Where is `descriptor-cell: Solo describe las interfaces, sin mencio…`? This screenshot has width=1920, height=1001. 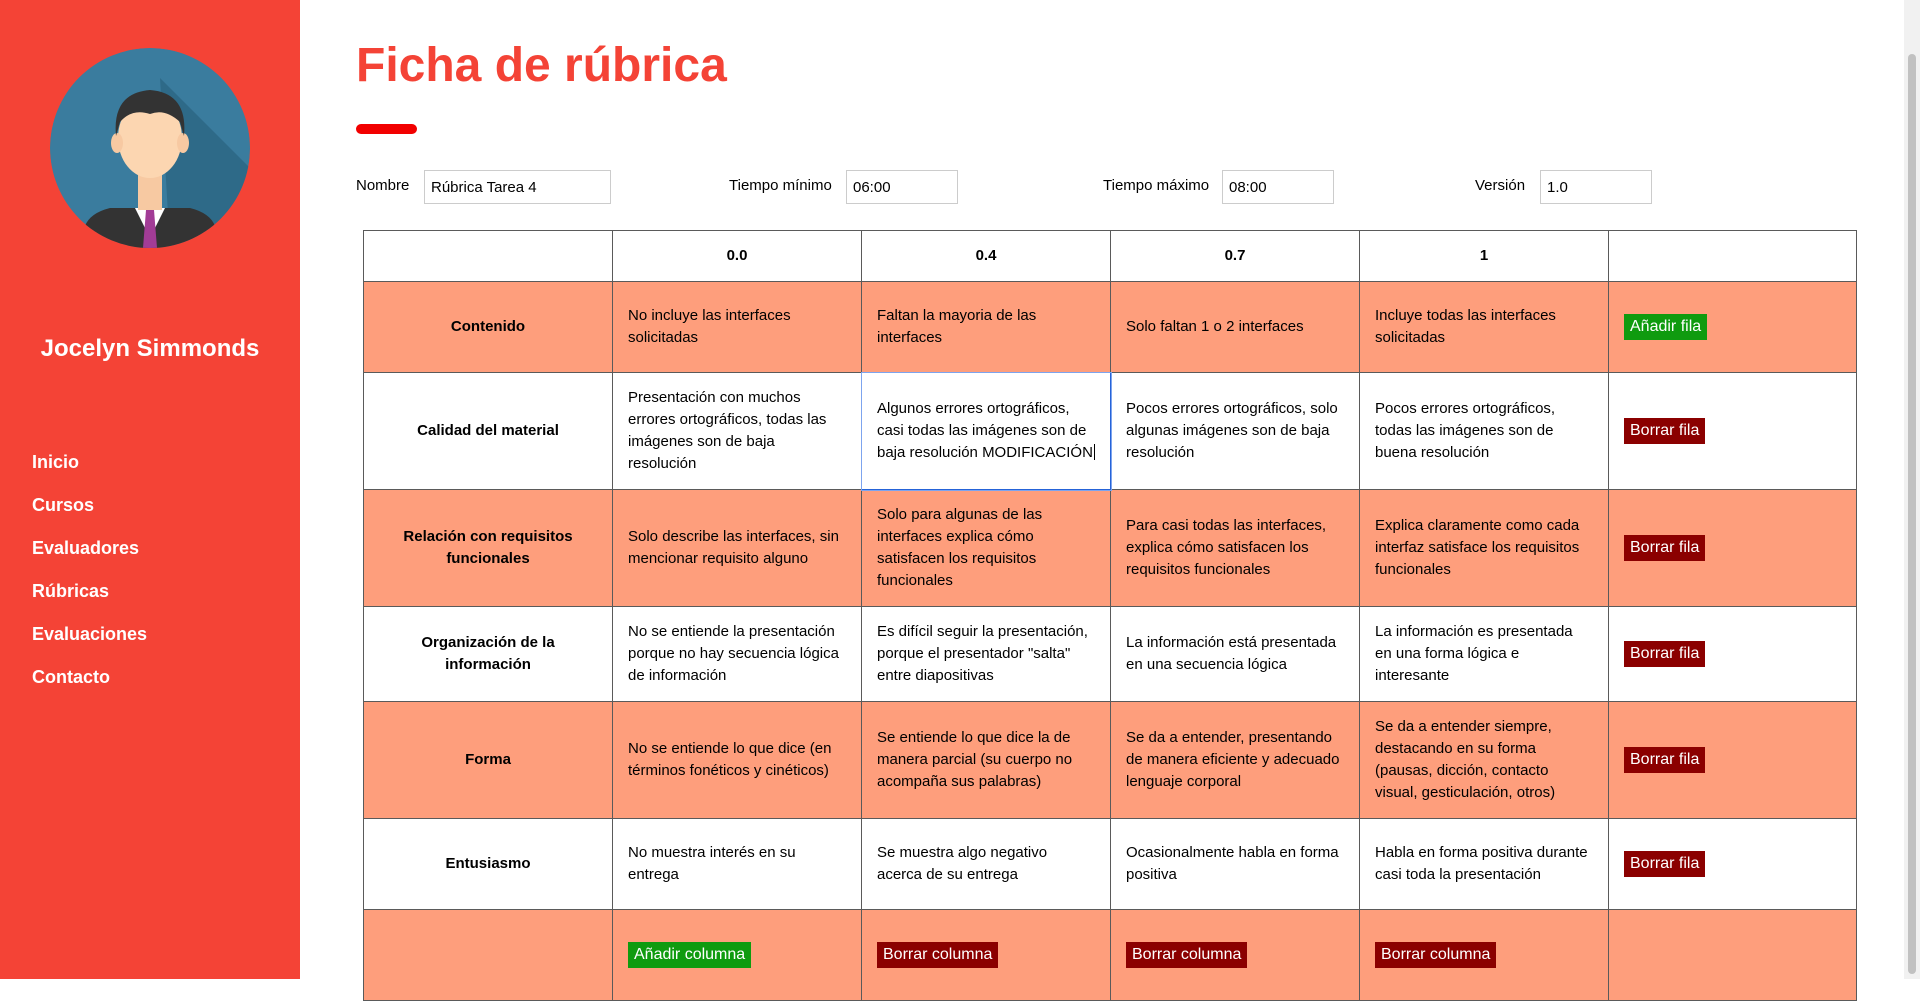 descriptor-cell: Solo describe las interfaces, sin mencio… is located at coordinates (737, 548).